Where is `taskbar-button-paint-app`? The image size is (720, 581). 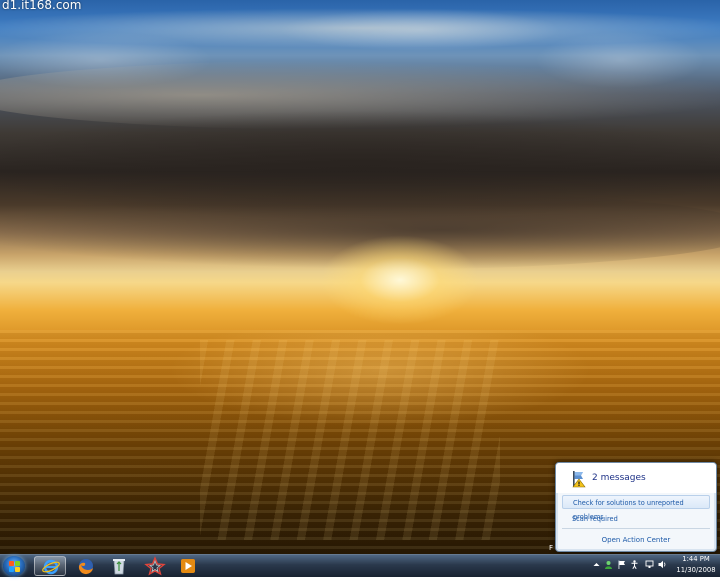 taskbar-button-paint-app is located at coordinates (155, 566).